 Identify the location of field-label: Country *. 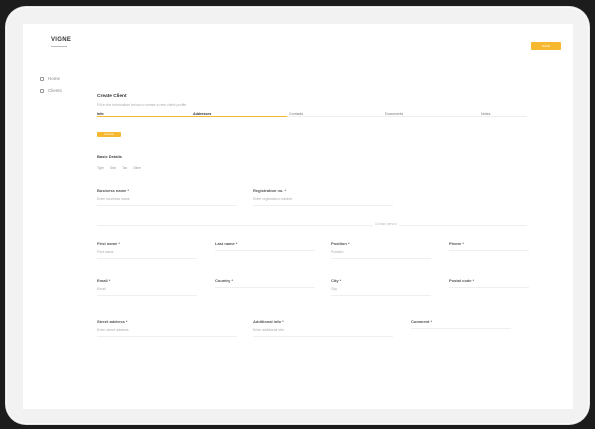
(224, 280).